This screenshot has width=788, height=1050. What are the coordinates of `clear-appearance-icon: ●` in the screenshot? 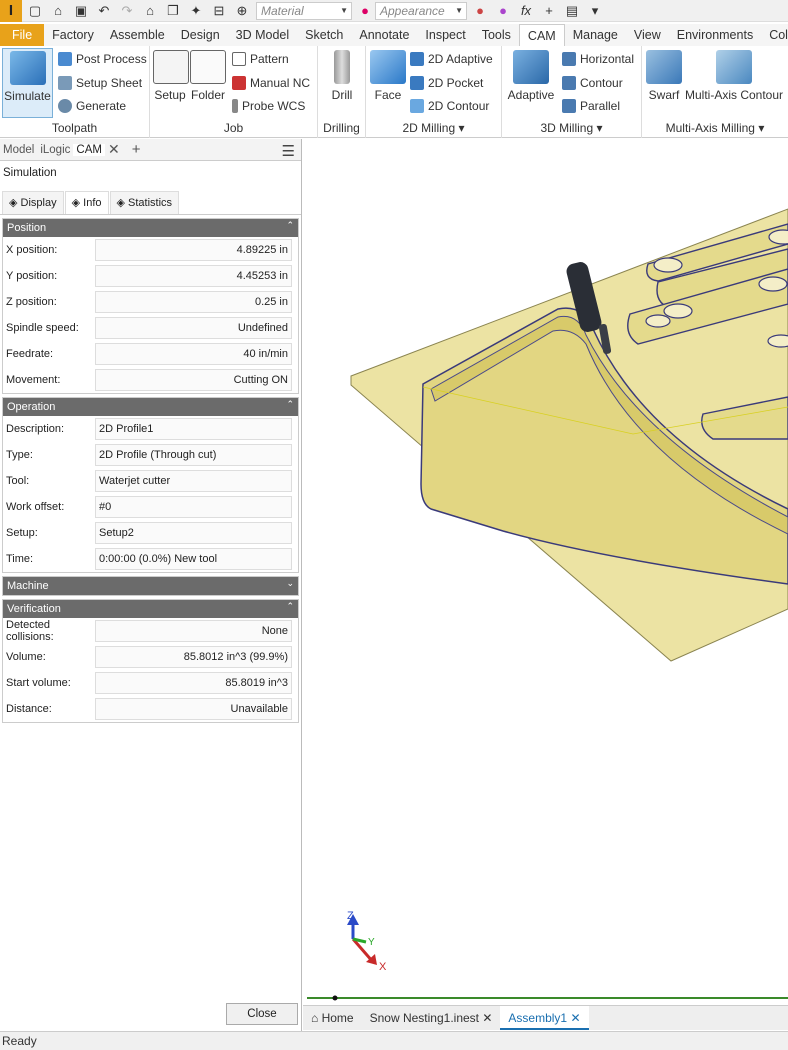 It's located at (503, 11).